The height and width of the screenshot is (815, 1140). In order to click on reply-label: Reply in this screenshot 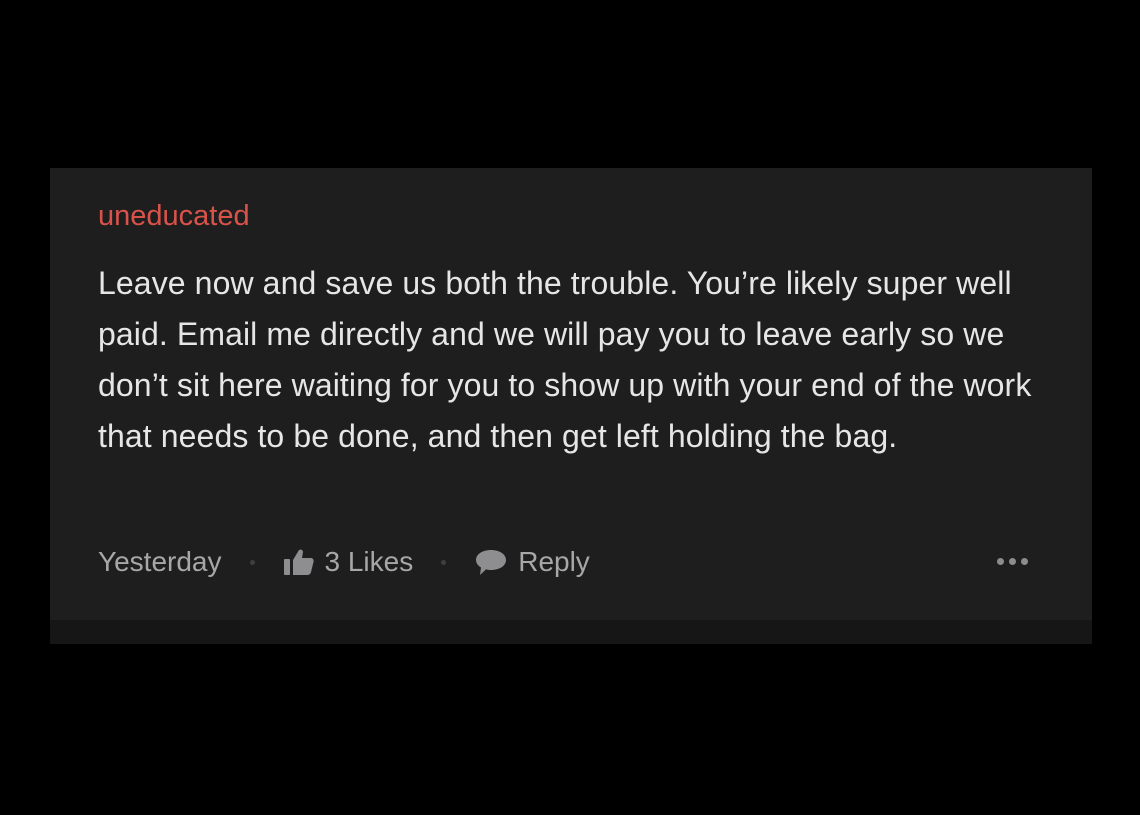, I will do `click(554, 561)`.